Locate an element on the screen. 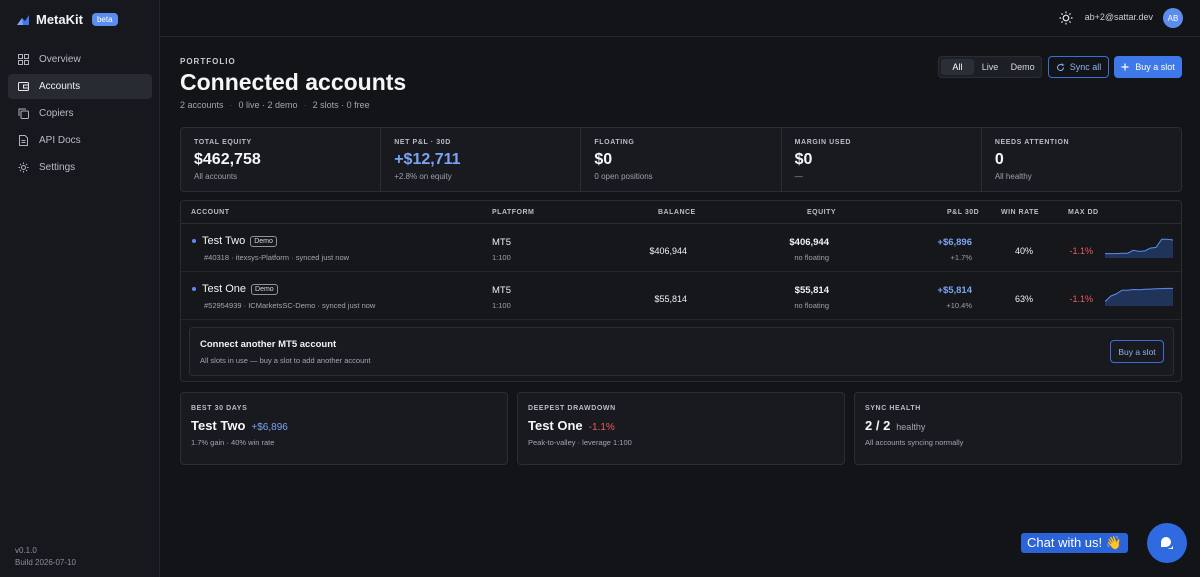 The width and height of the screenshot is (1200, 577). avatar: AB is located at coordinates (1173, 18).